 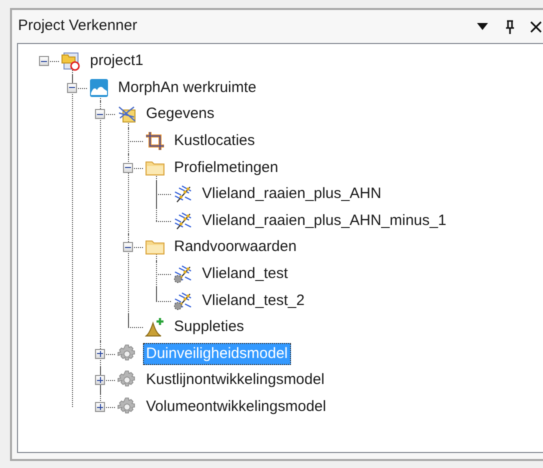 What do you see at coordinates (116, 61) in the screenshot?
I see `tree-item: project1` at bounding box center [116, 61].